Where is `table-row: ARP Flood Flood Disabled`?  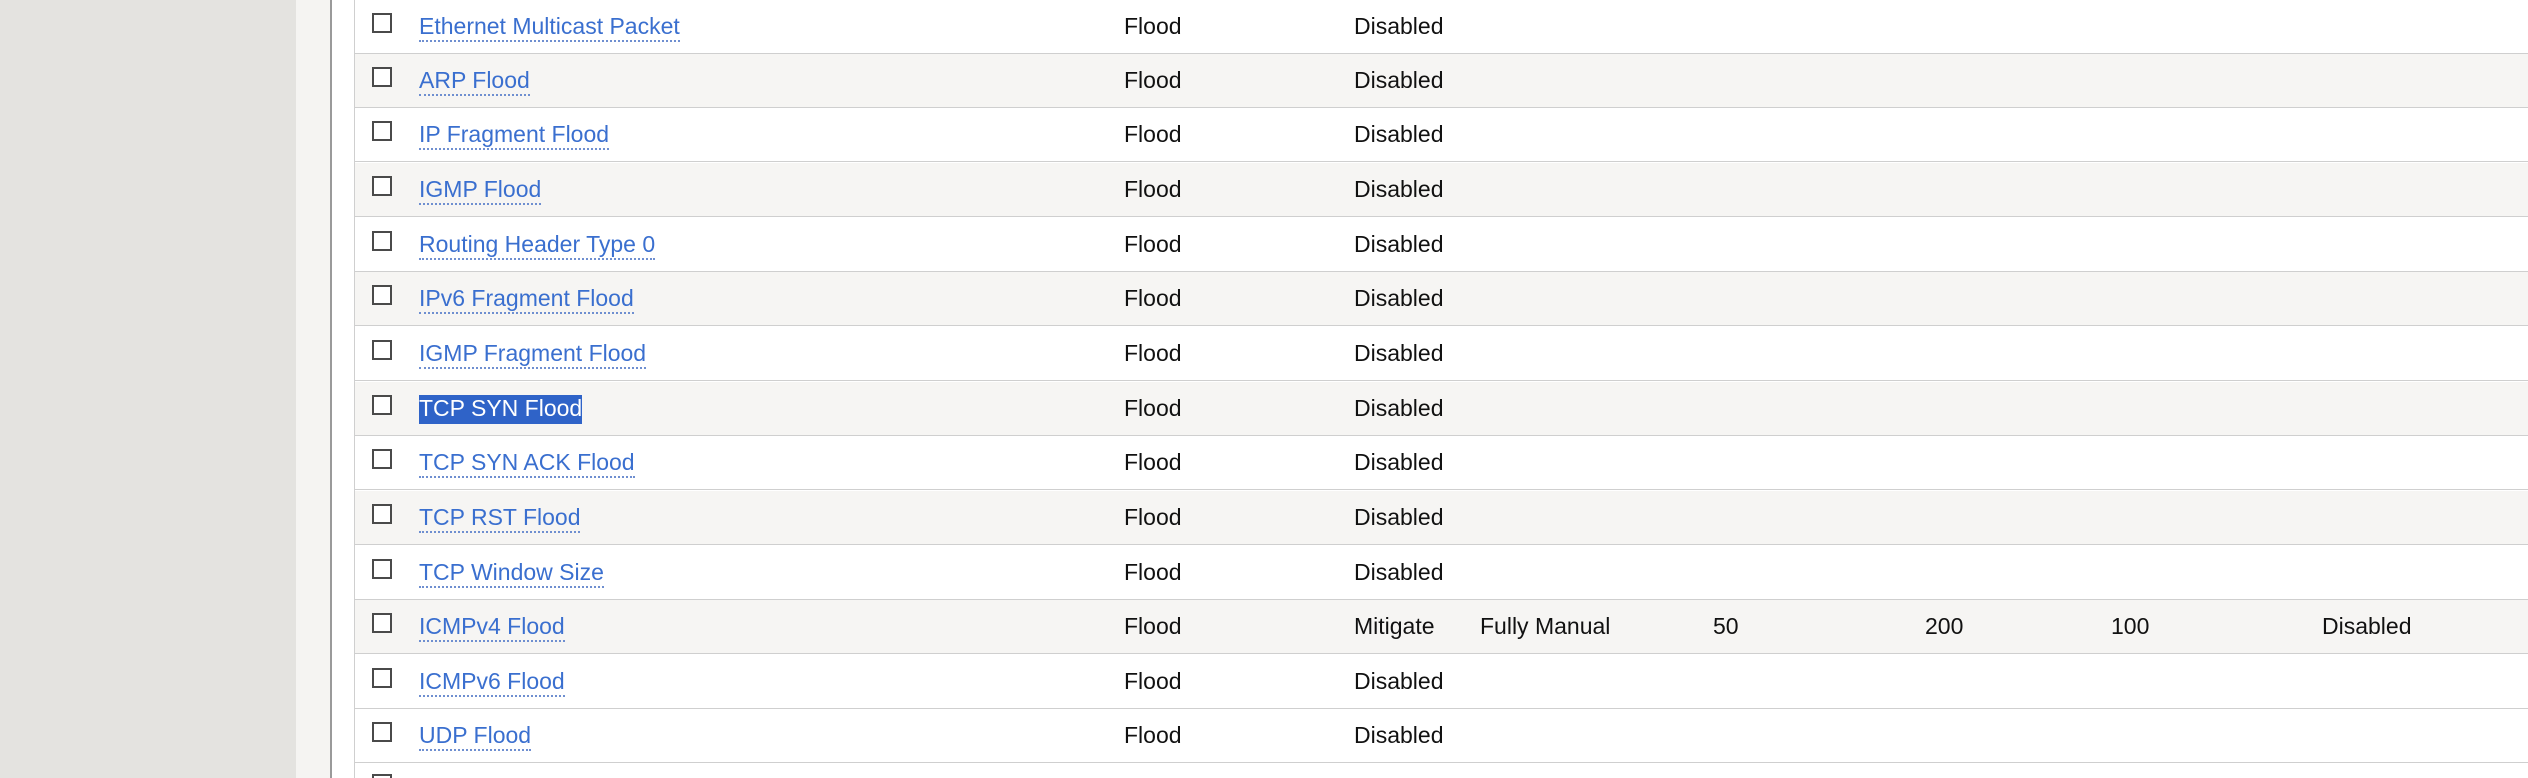
table-row: ARP Flood Flood Disabled is located at coordinates (1441, 81).